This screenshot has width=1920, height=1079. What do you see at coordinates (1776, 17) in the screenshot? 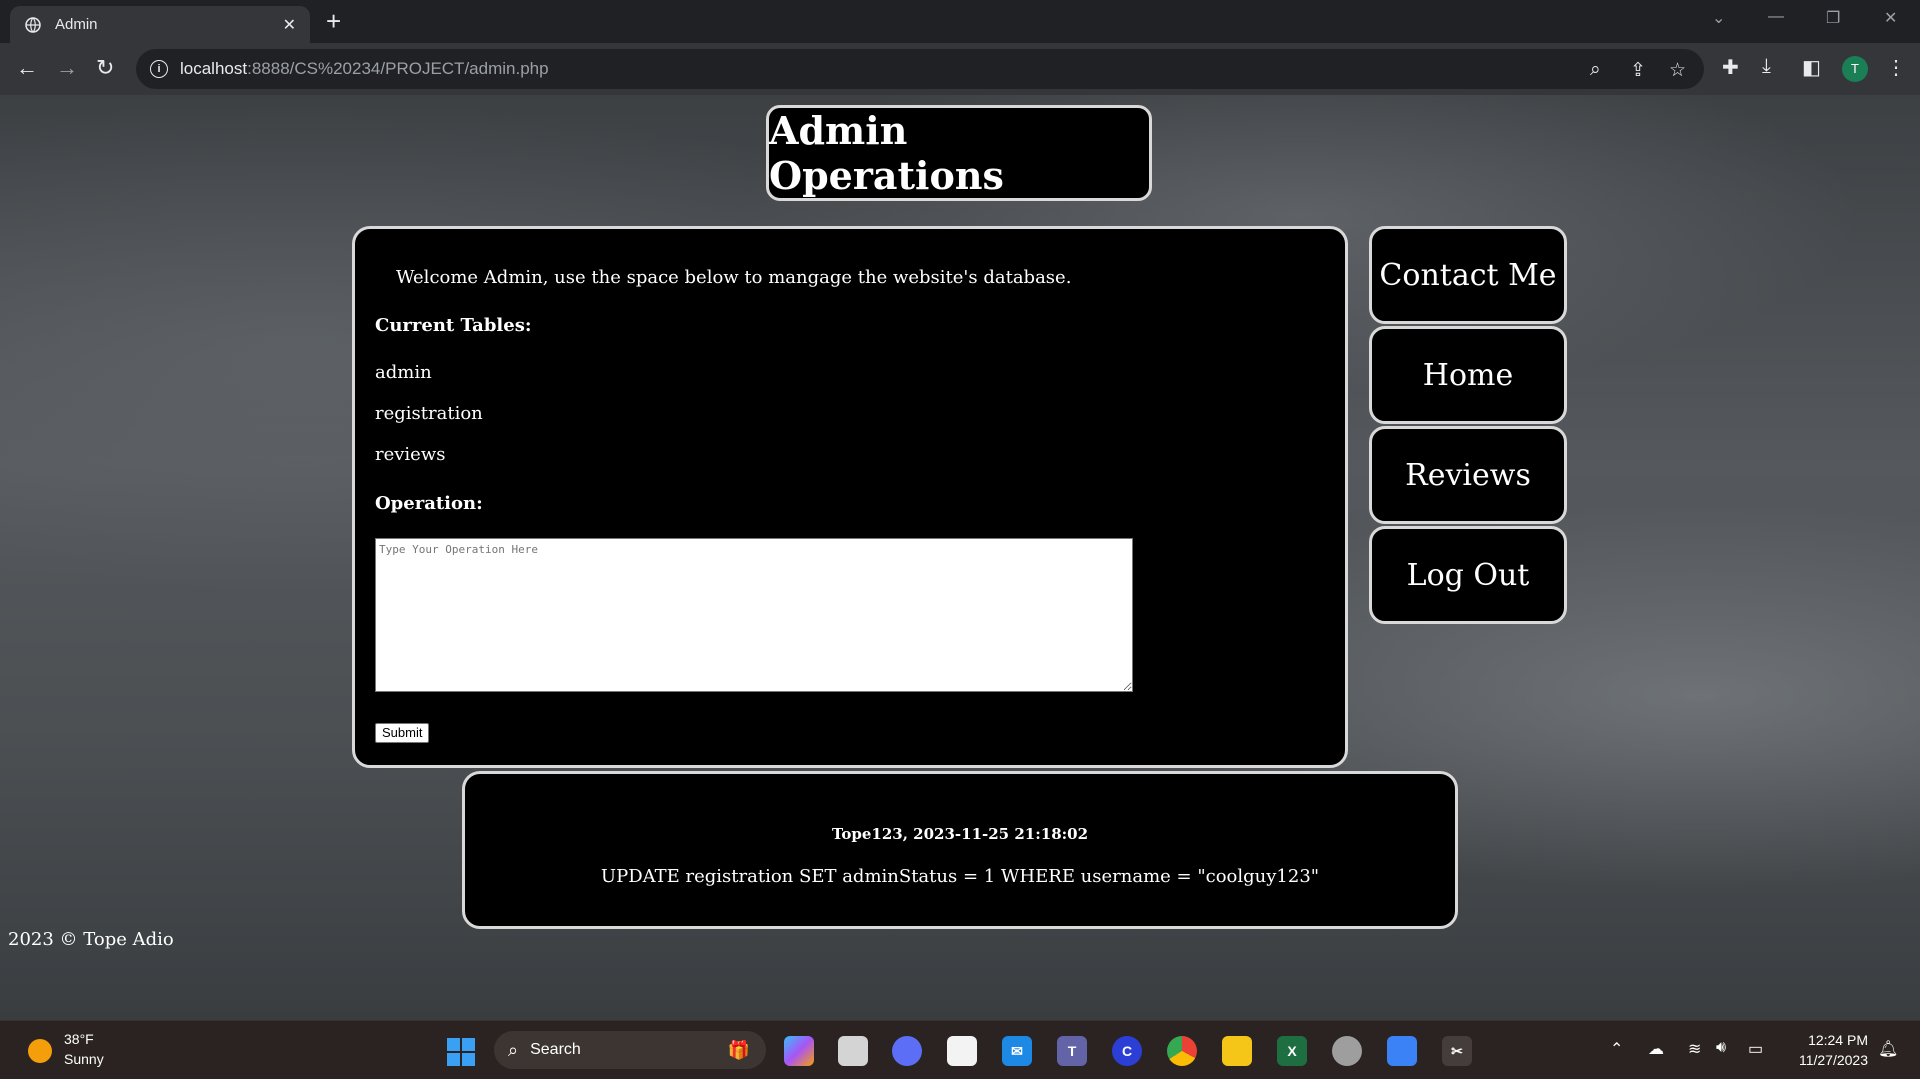
I see `minimize-icon: —` at bounding box center [1776, 17].